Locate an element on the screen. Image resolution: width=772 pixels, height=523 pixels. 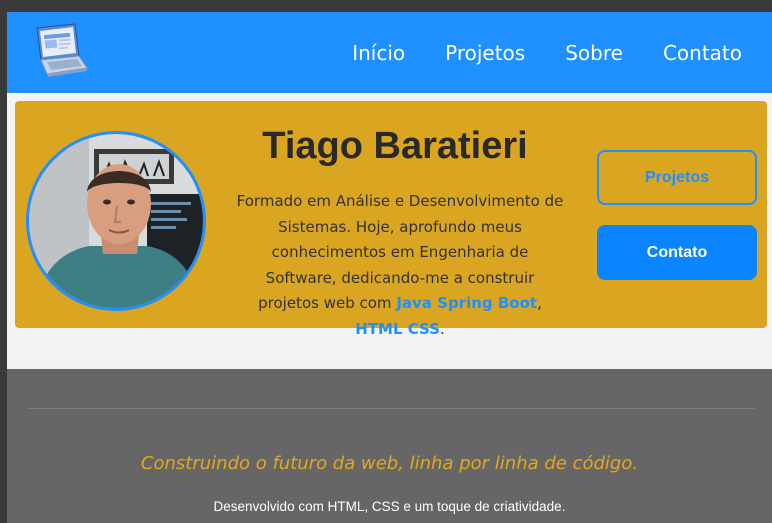
nav-item-inicio: Início is located at coordinates (378, 53).